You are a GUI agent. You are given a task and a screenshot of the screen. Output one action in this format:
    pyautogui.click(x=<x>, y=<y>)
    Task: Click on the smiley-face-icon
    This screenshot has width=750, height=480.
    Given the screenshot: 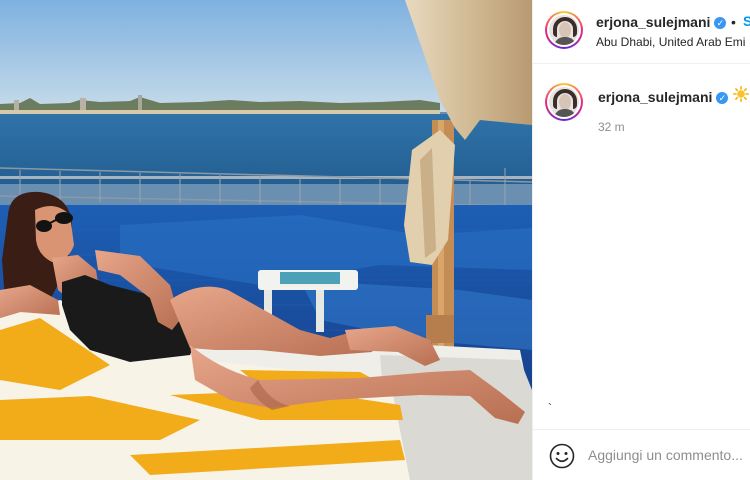 What is the action you would take?
    pyautogui.click(x=562, y=456)
    